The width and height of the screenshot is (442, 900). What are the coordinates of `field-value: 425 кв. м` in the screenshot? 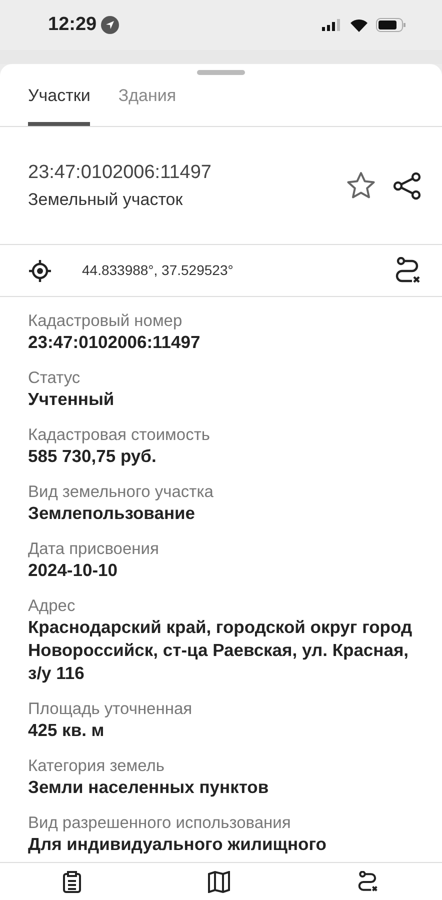 It's located at (67, 730).